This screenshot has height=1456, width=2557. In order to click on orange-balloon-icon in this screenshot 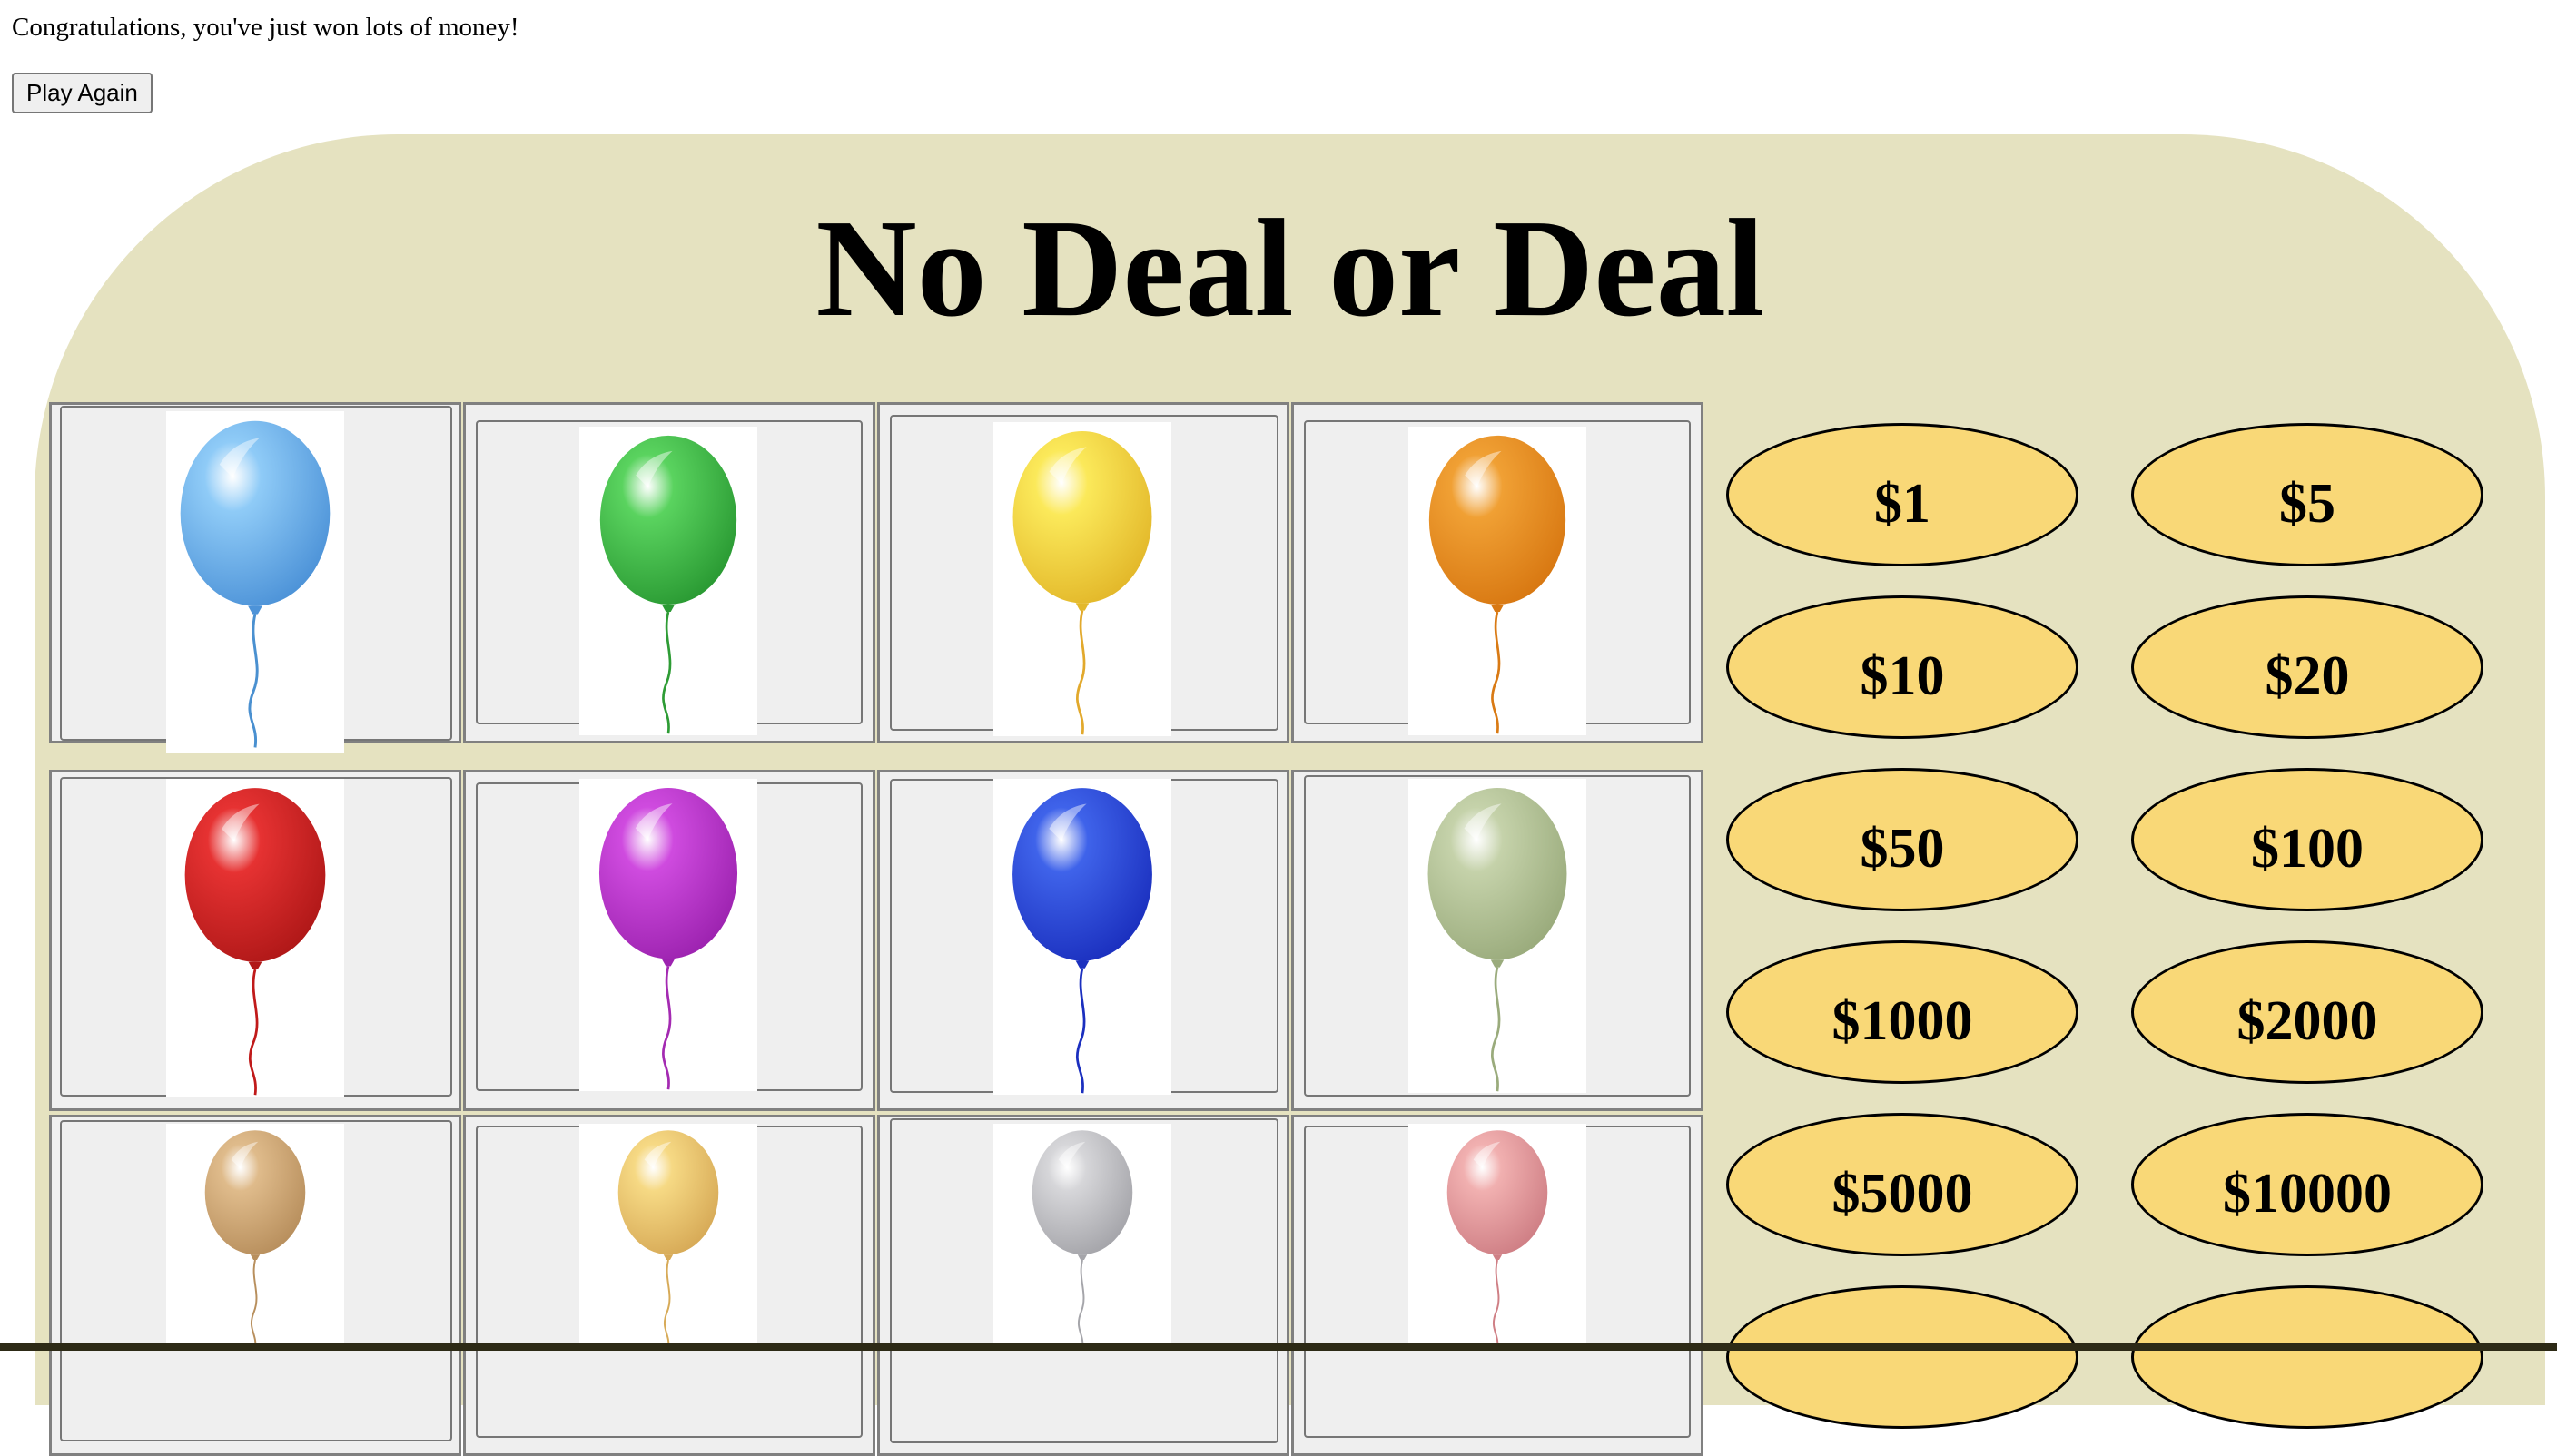, I will do `click(1497, 581)`.